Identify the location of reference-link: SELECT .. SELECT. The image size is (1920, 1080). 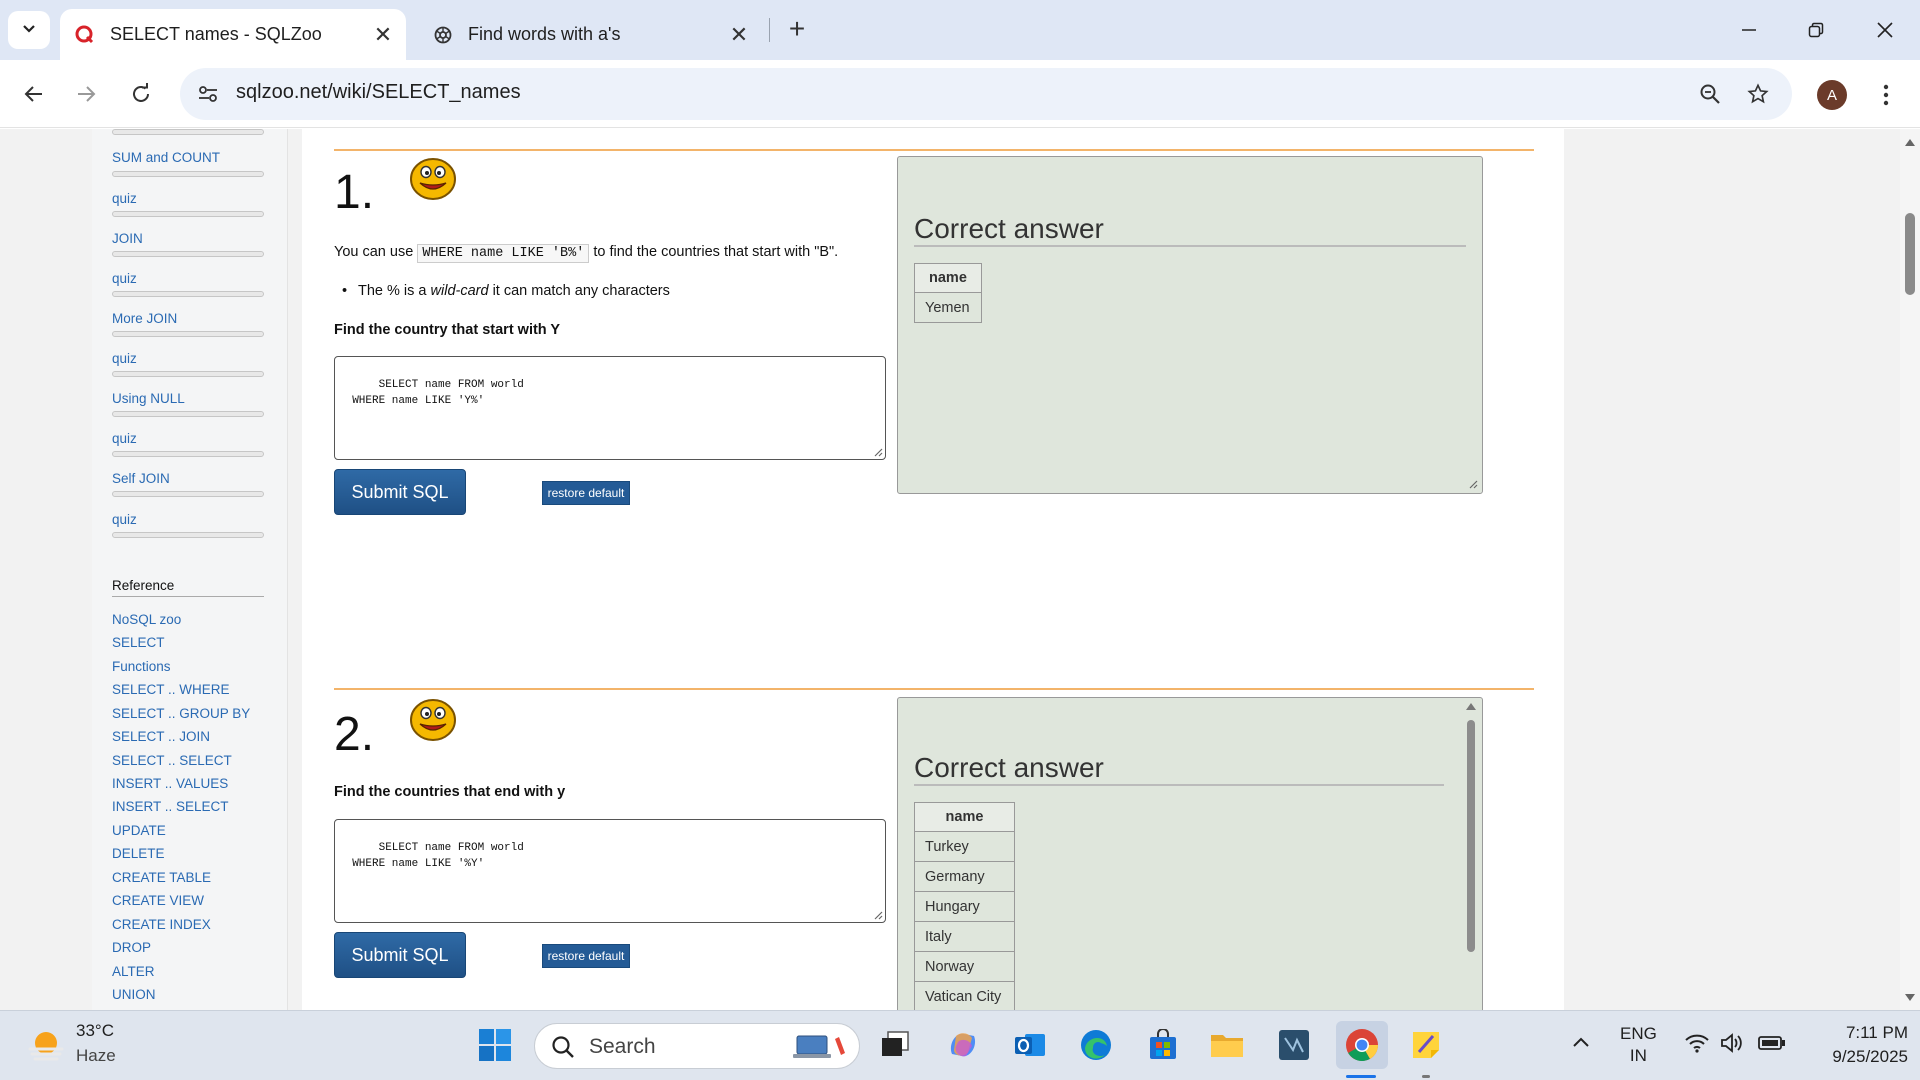
(172, 760).